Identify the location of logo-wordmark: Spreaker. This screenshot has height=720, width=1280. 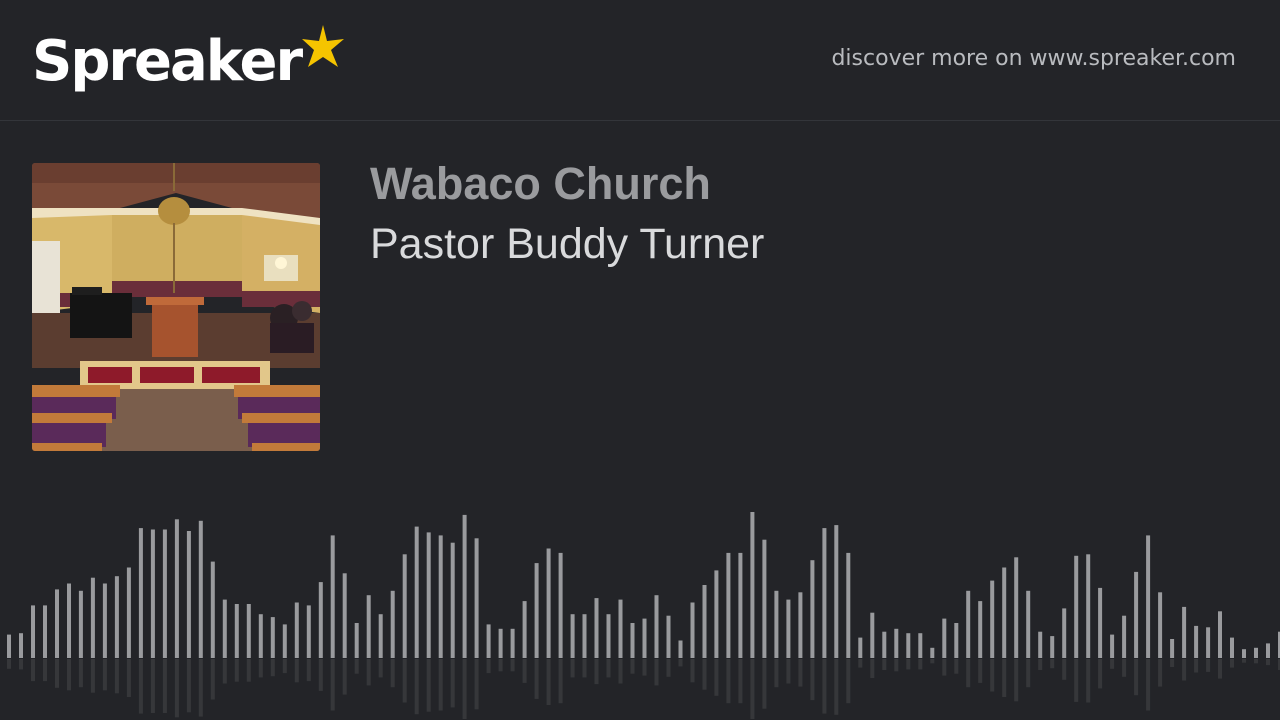
(167, 61).